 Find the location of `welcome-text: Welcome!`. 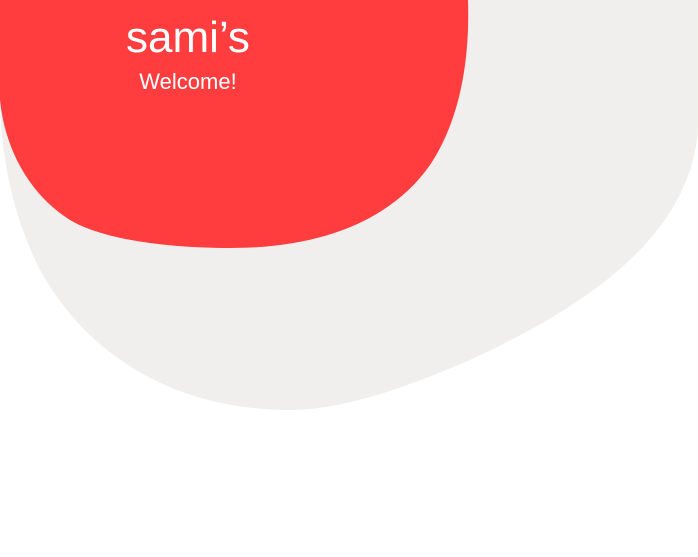

welcome-text: Welcome! is located at coordinates (188, 81).